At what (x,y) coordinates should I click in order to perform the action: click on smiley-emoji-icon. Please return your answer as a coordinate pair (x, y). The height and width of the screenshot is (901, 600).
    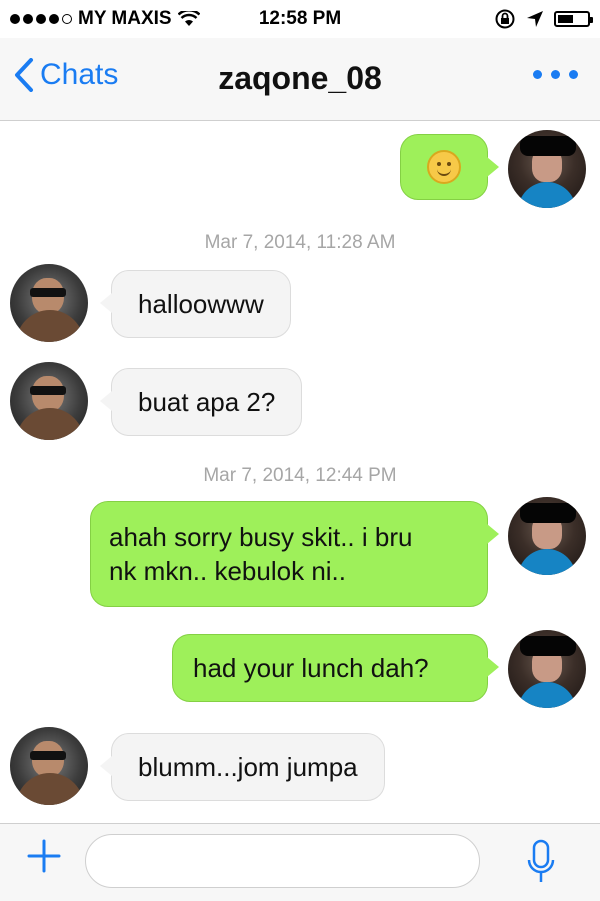
    Looking at the image, I should click on (444, 167).